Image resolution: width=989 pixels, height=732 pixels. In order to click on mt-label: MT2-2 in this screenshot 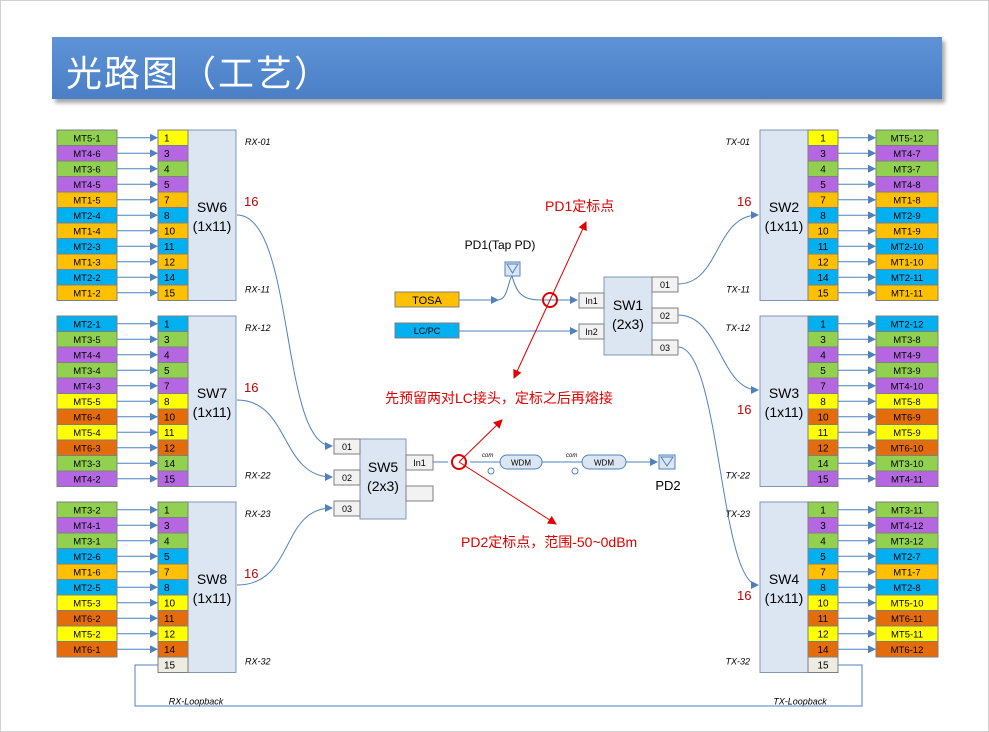, I will do `click(86, 278)`.